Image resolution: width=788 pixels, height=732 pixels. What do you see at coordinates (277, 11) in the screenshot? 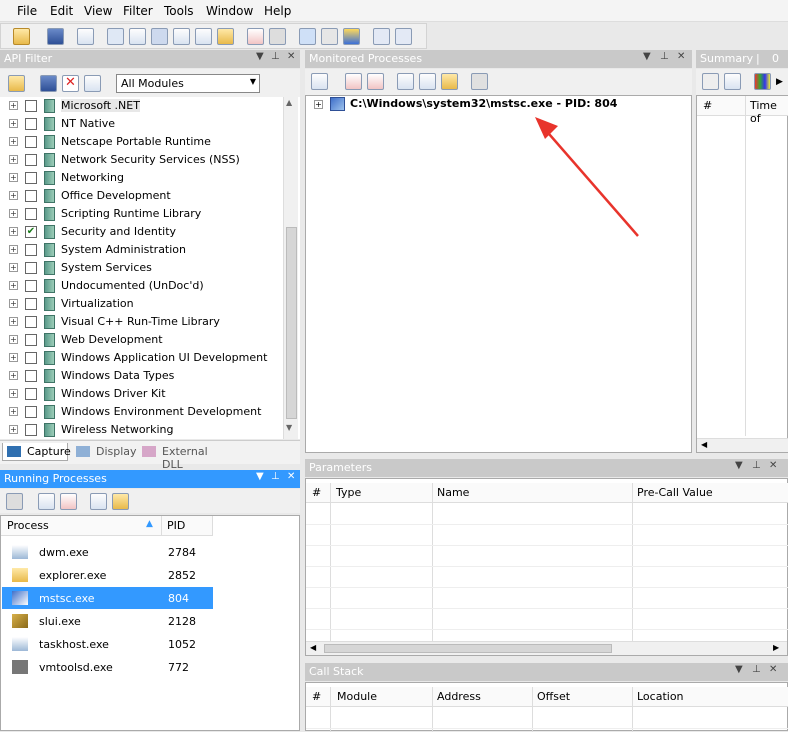
I see `menu-help: Help` at bounding box center [277, 11].